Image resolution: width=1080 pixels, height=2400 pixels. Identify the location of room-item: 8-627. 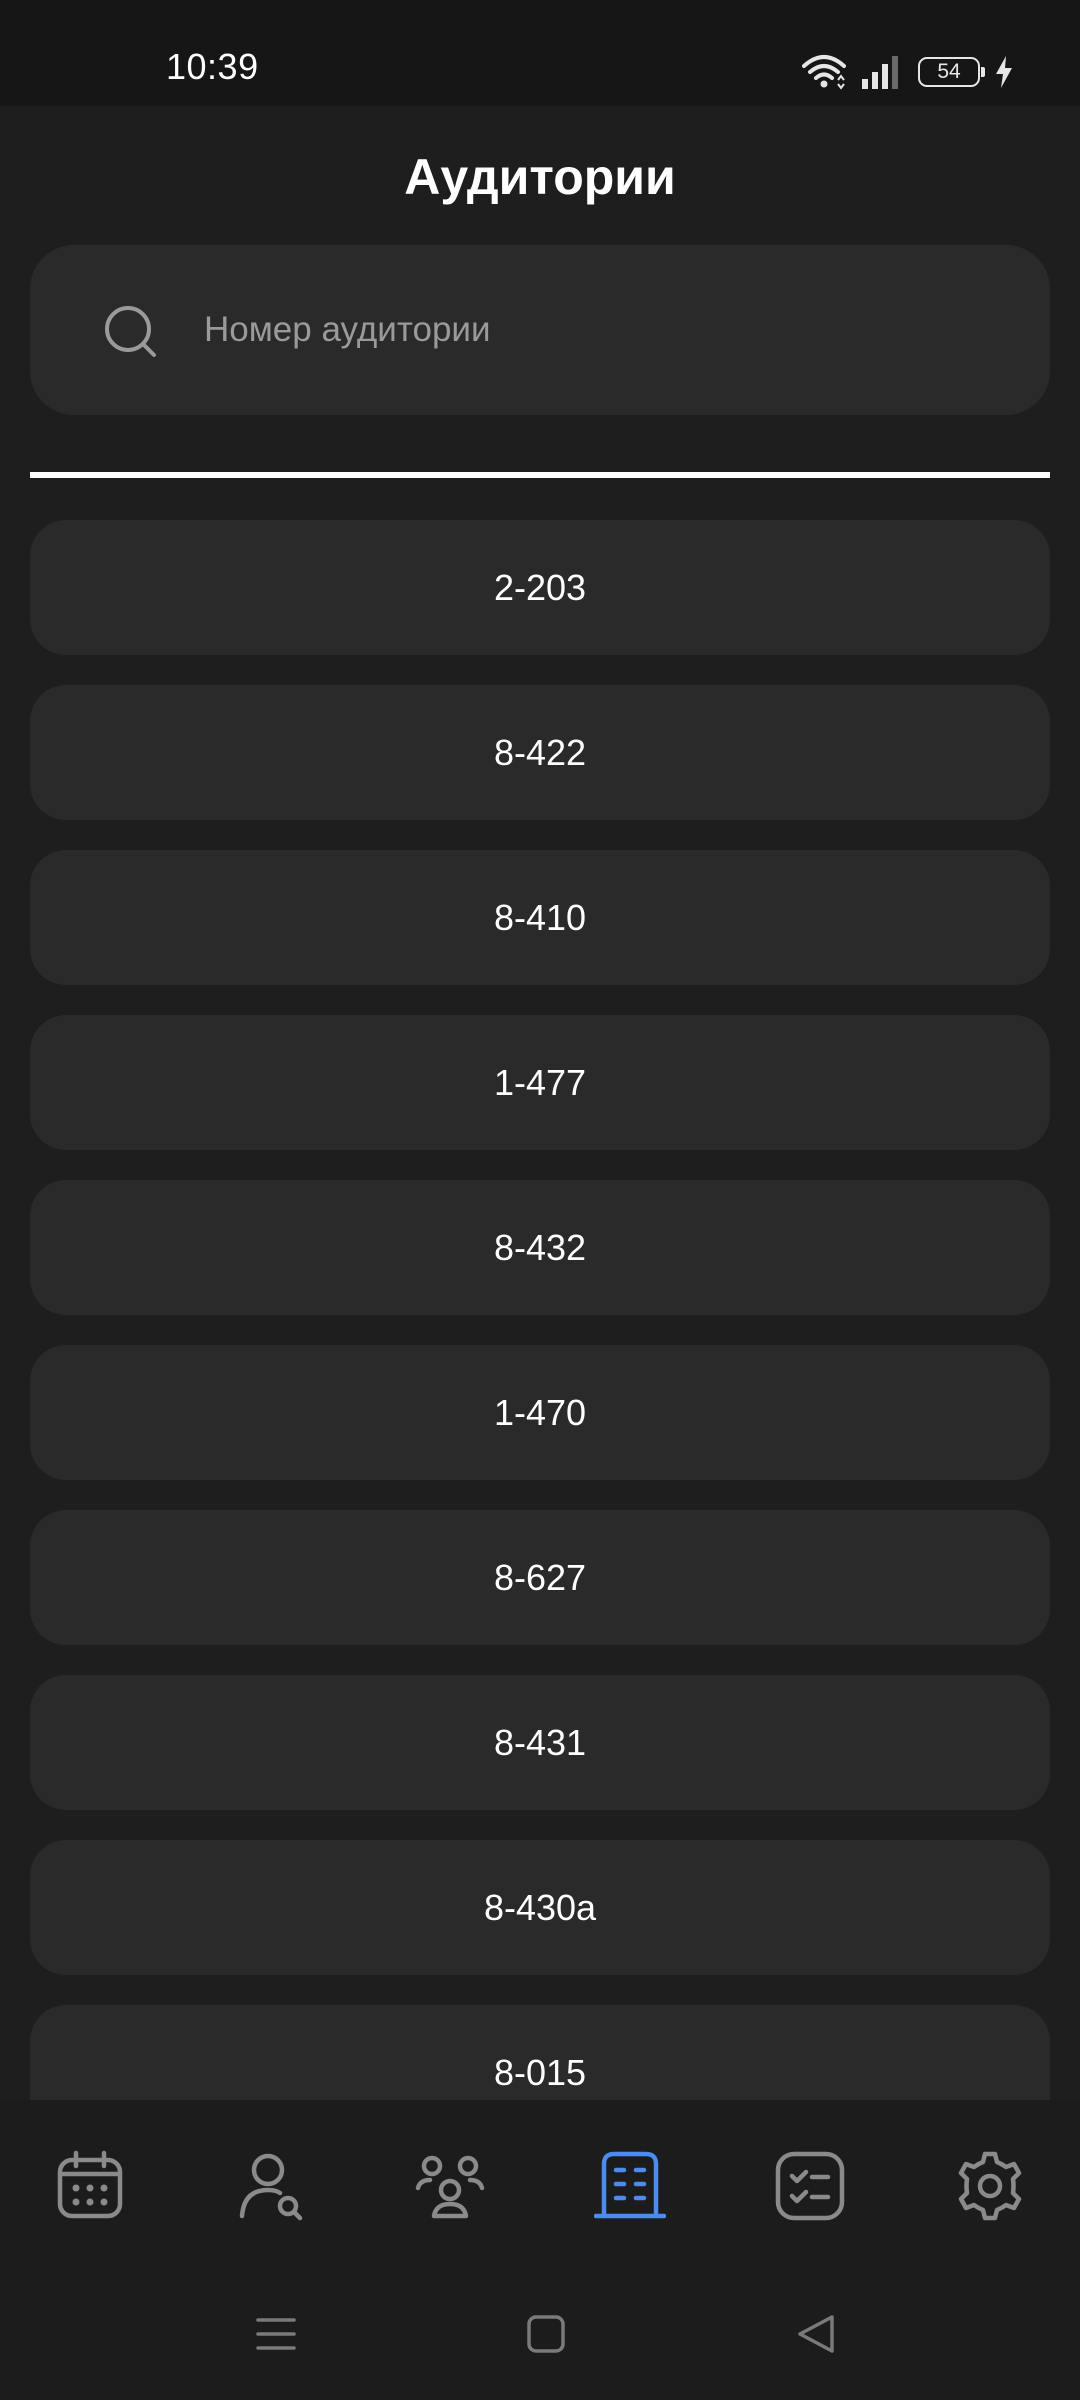
(540, 1577).